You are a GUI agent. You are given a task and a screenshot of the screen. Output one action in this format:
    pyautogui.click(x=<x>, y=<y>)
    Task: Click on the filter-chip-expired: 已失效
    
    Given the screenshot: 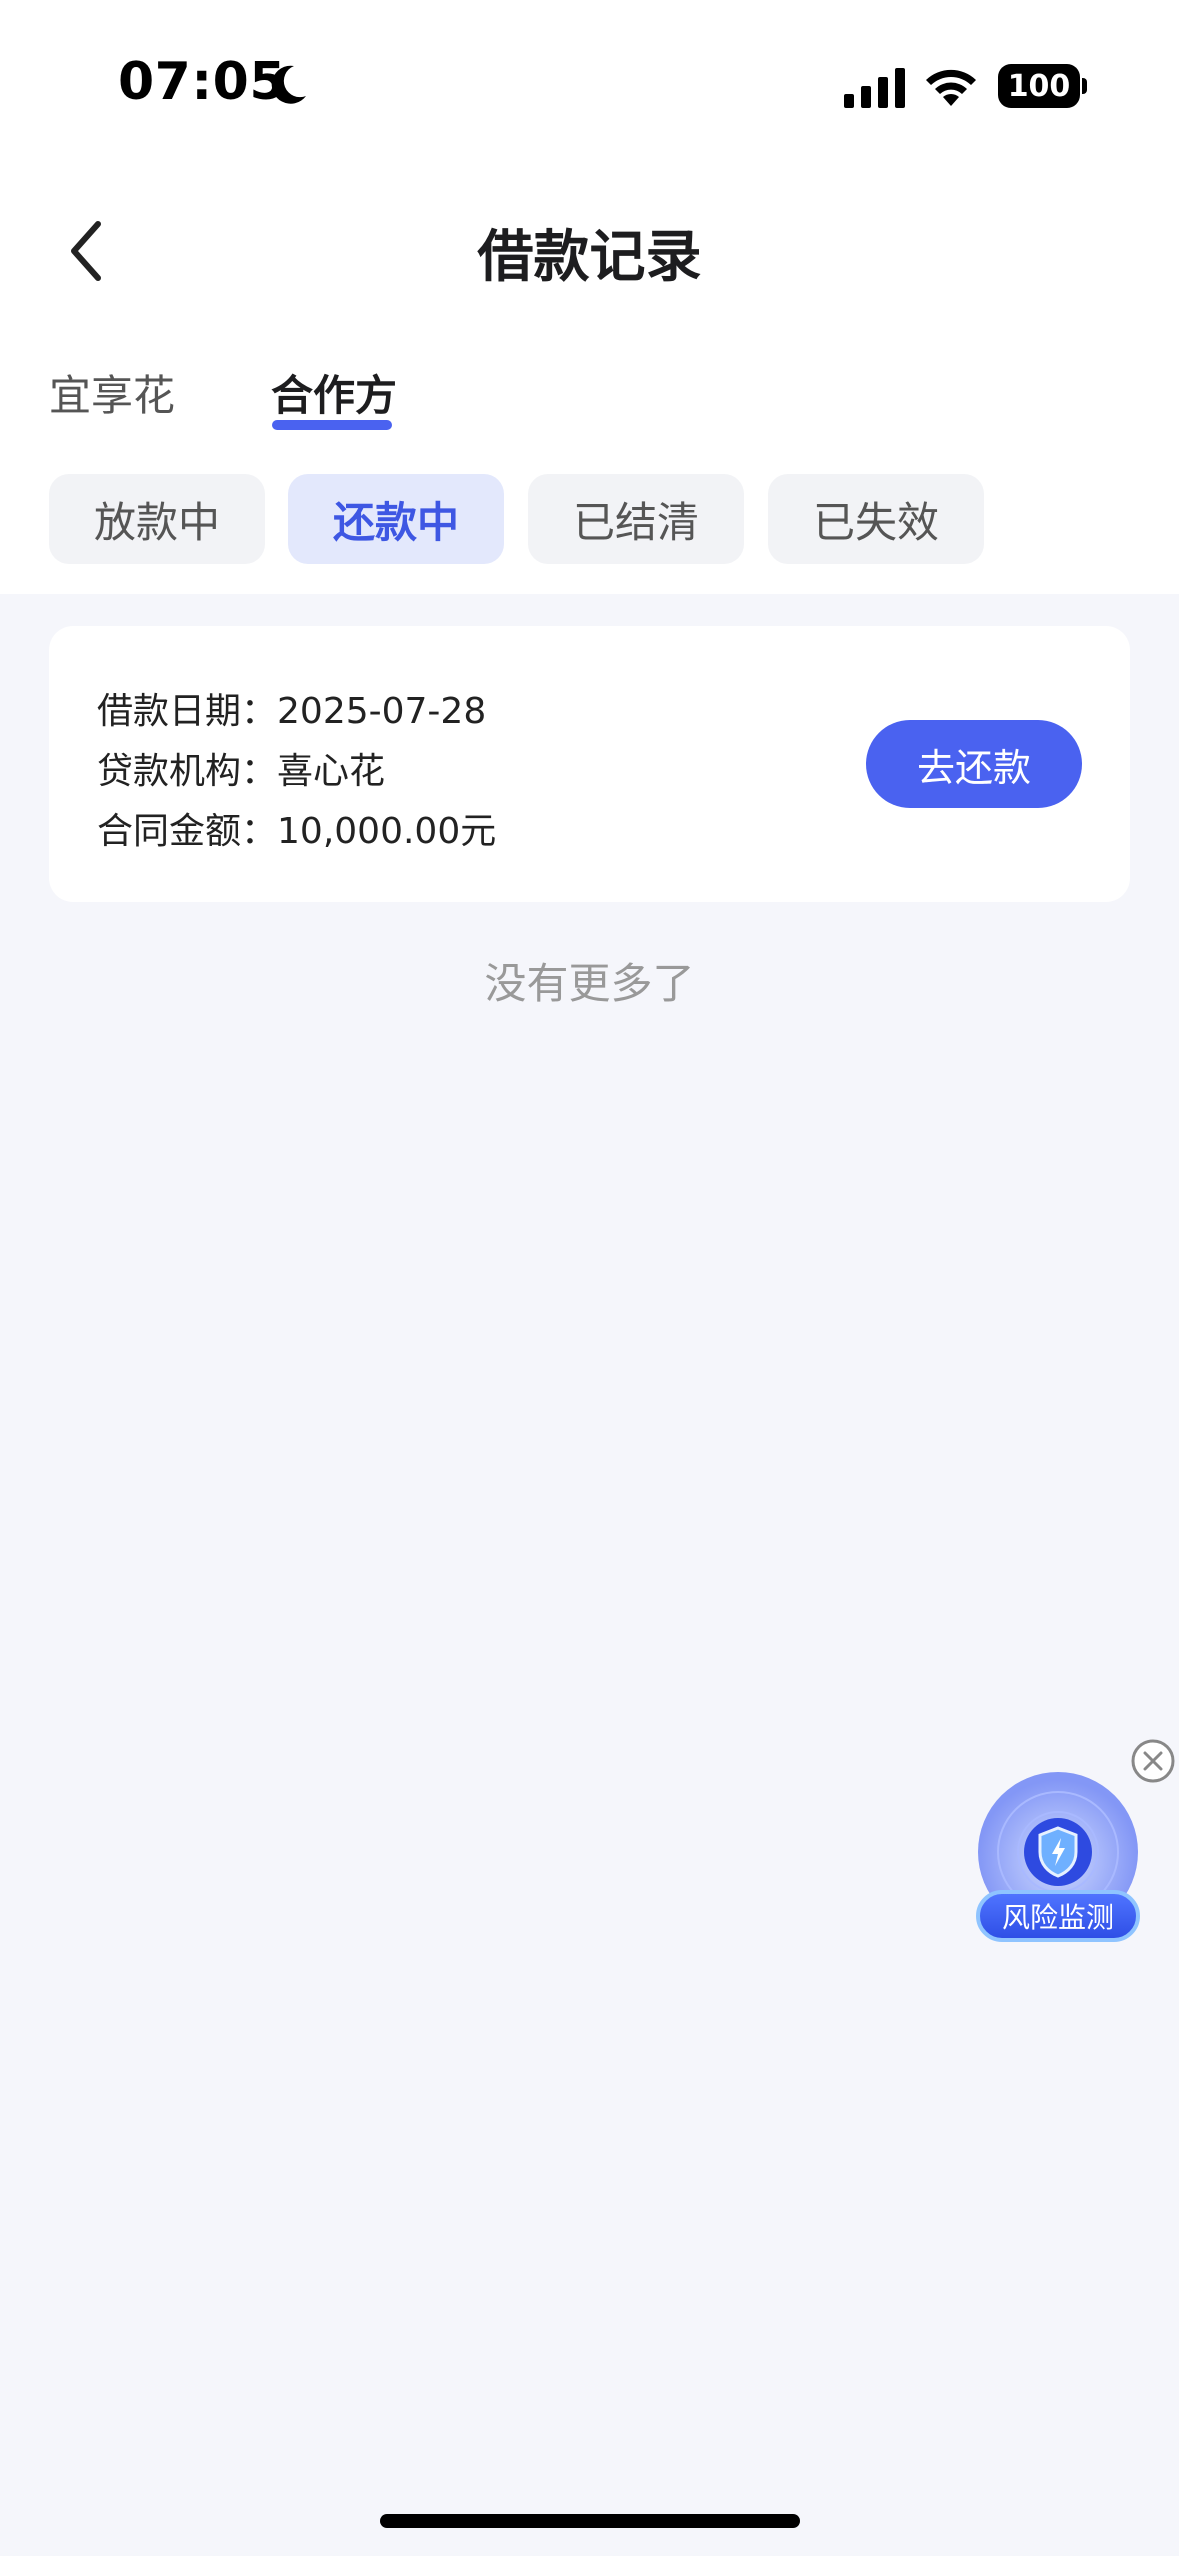 What is the action you would take?
    pyautogui.click(x=876, y=519)
    